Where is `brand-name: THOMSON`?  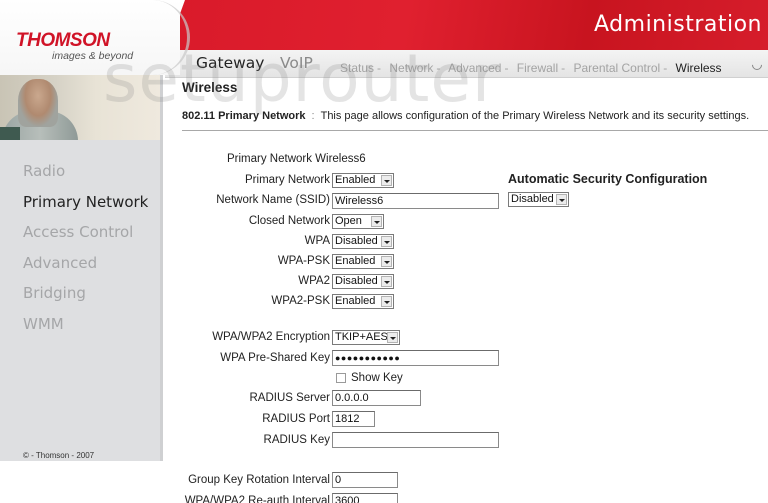
brand-name: THOMSON is located at coordinates (63, 40).